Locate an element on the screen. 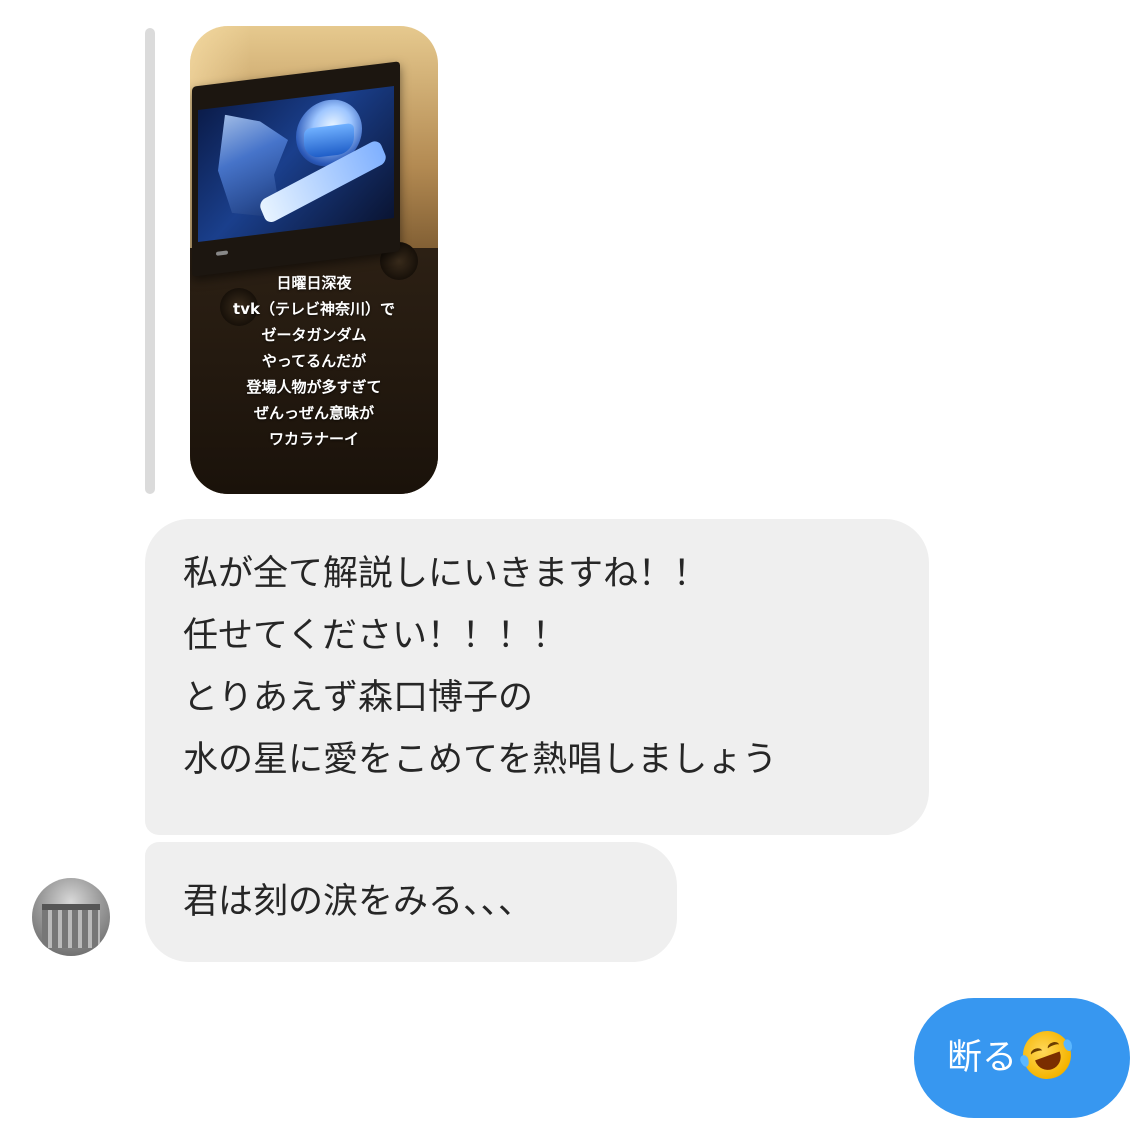 The height and width of the screenshot is (1134, 1134). story-caption-line: 日曜日深夜 is located at coordinates (314, 283).